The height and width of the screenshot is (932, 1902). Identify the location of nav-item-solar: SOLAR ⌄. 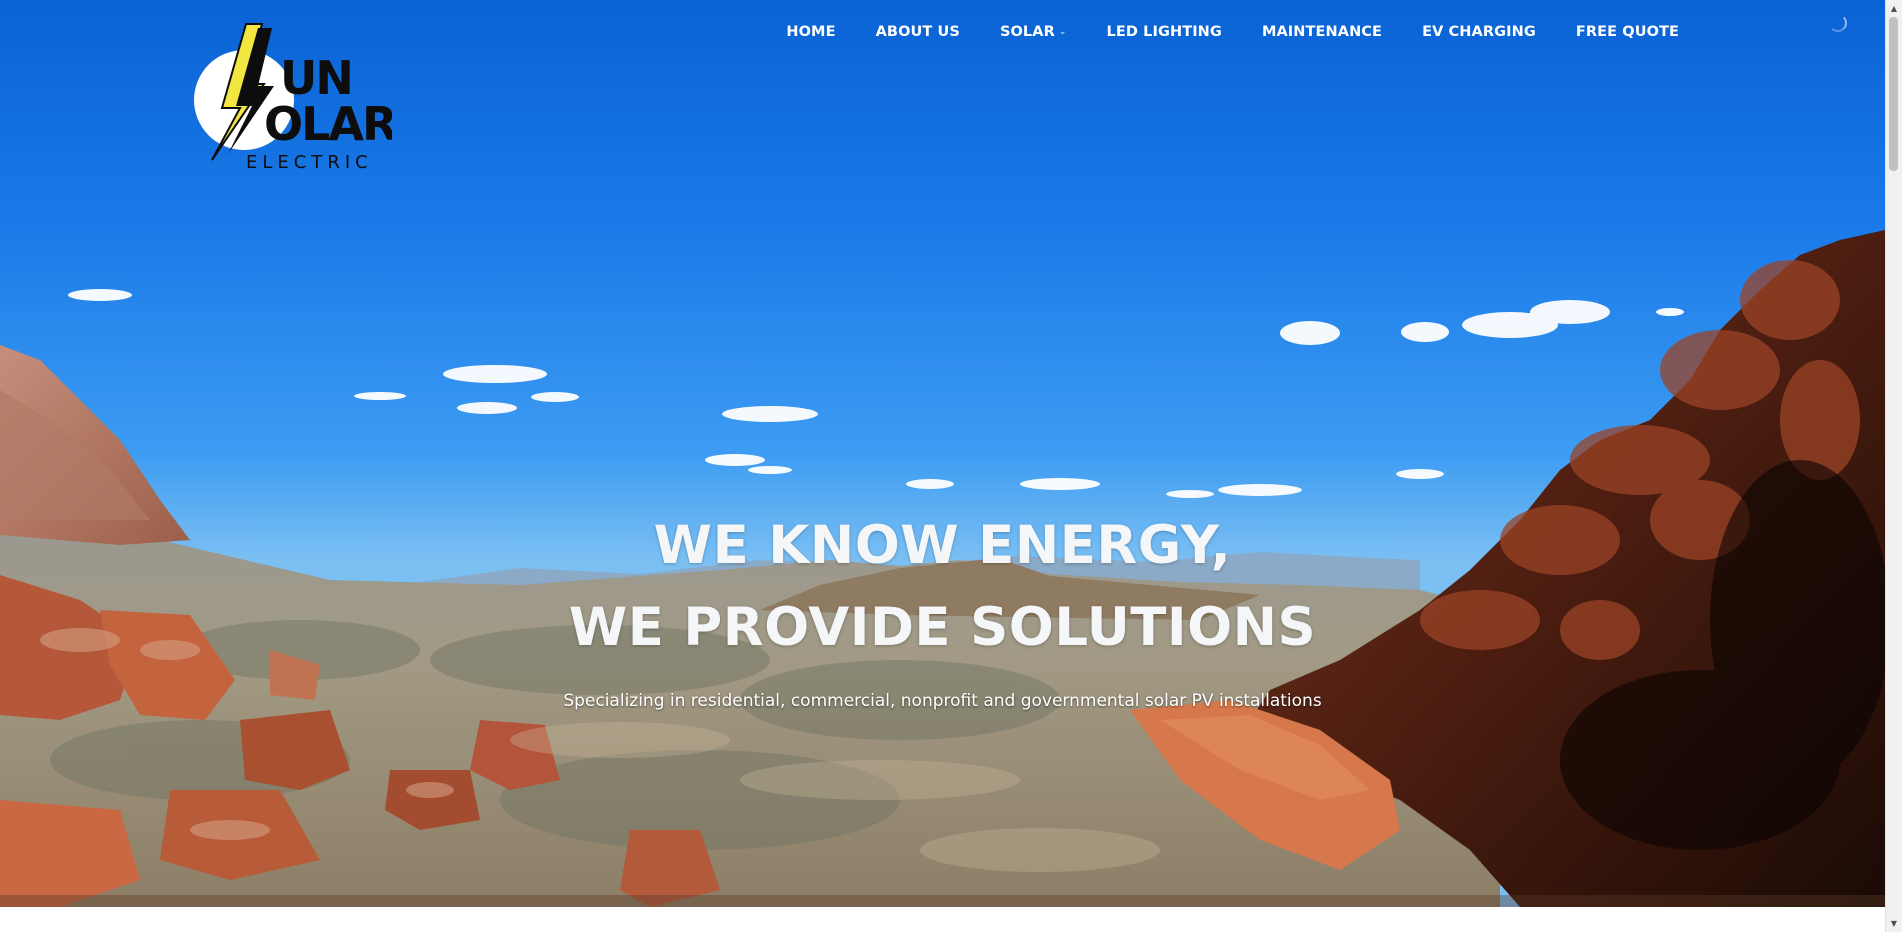
(1033, 32).